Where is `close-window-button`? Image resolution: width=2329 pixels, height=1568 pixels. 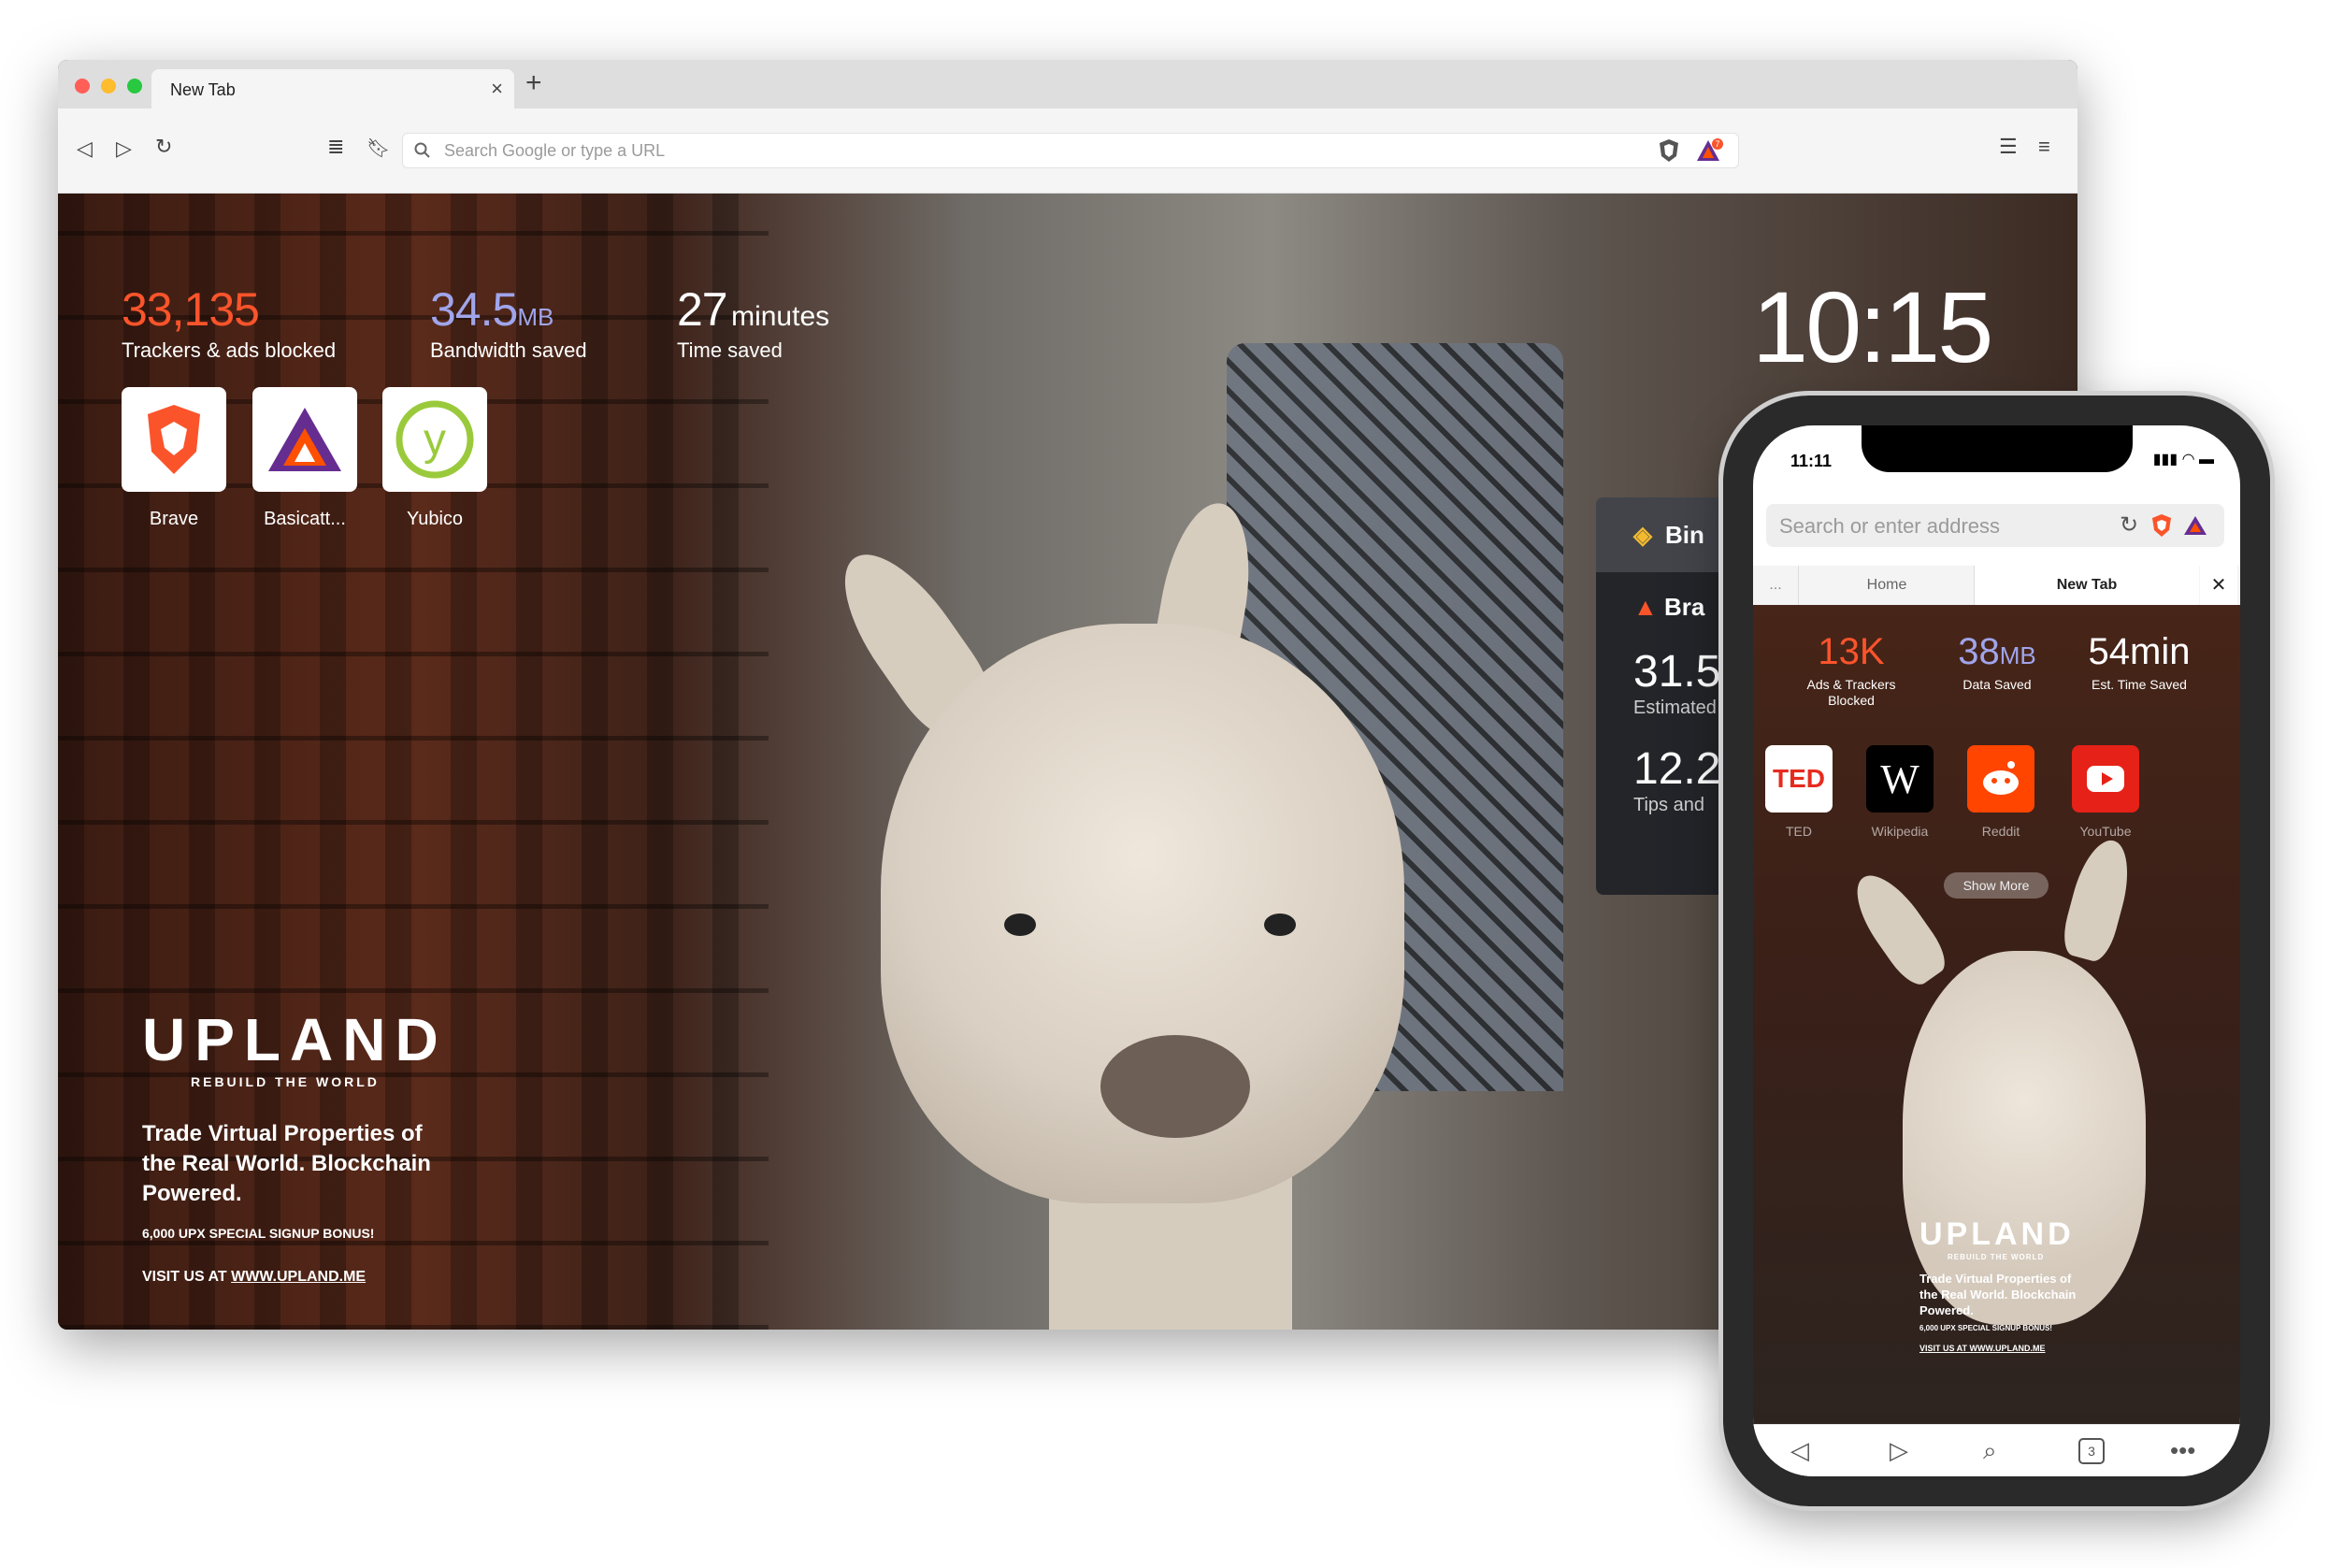
close-window-button is located at coordinates (82, 86).